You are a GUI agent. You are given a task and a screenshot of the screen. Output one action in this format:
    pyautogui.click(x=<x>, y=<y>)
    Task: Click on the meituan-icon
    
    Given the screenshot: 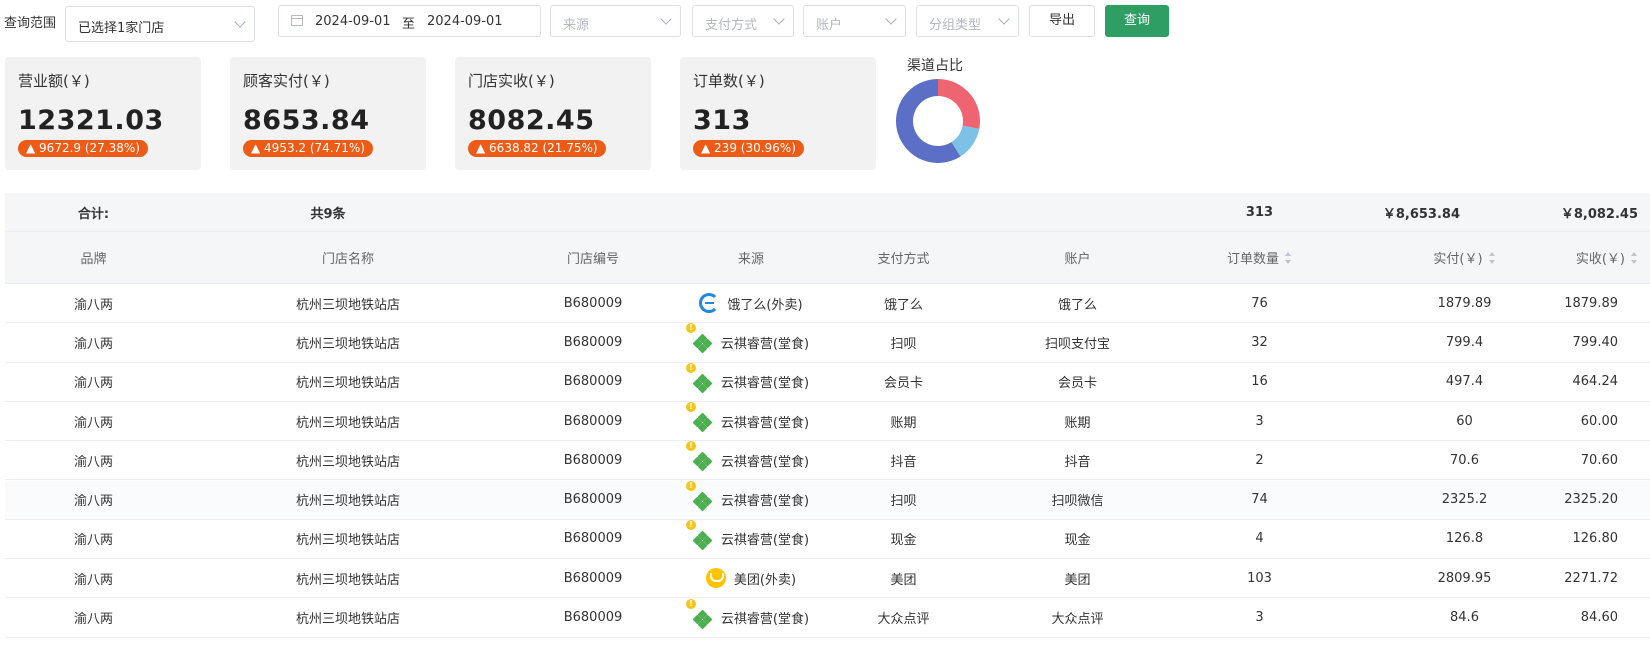 What is the action you would take?
    pyautogui.click(x=715, y=578)
    